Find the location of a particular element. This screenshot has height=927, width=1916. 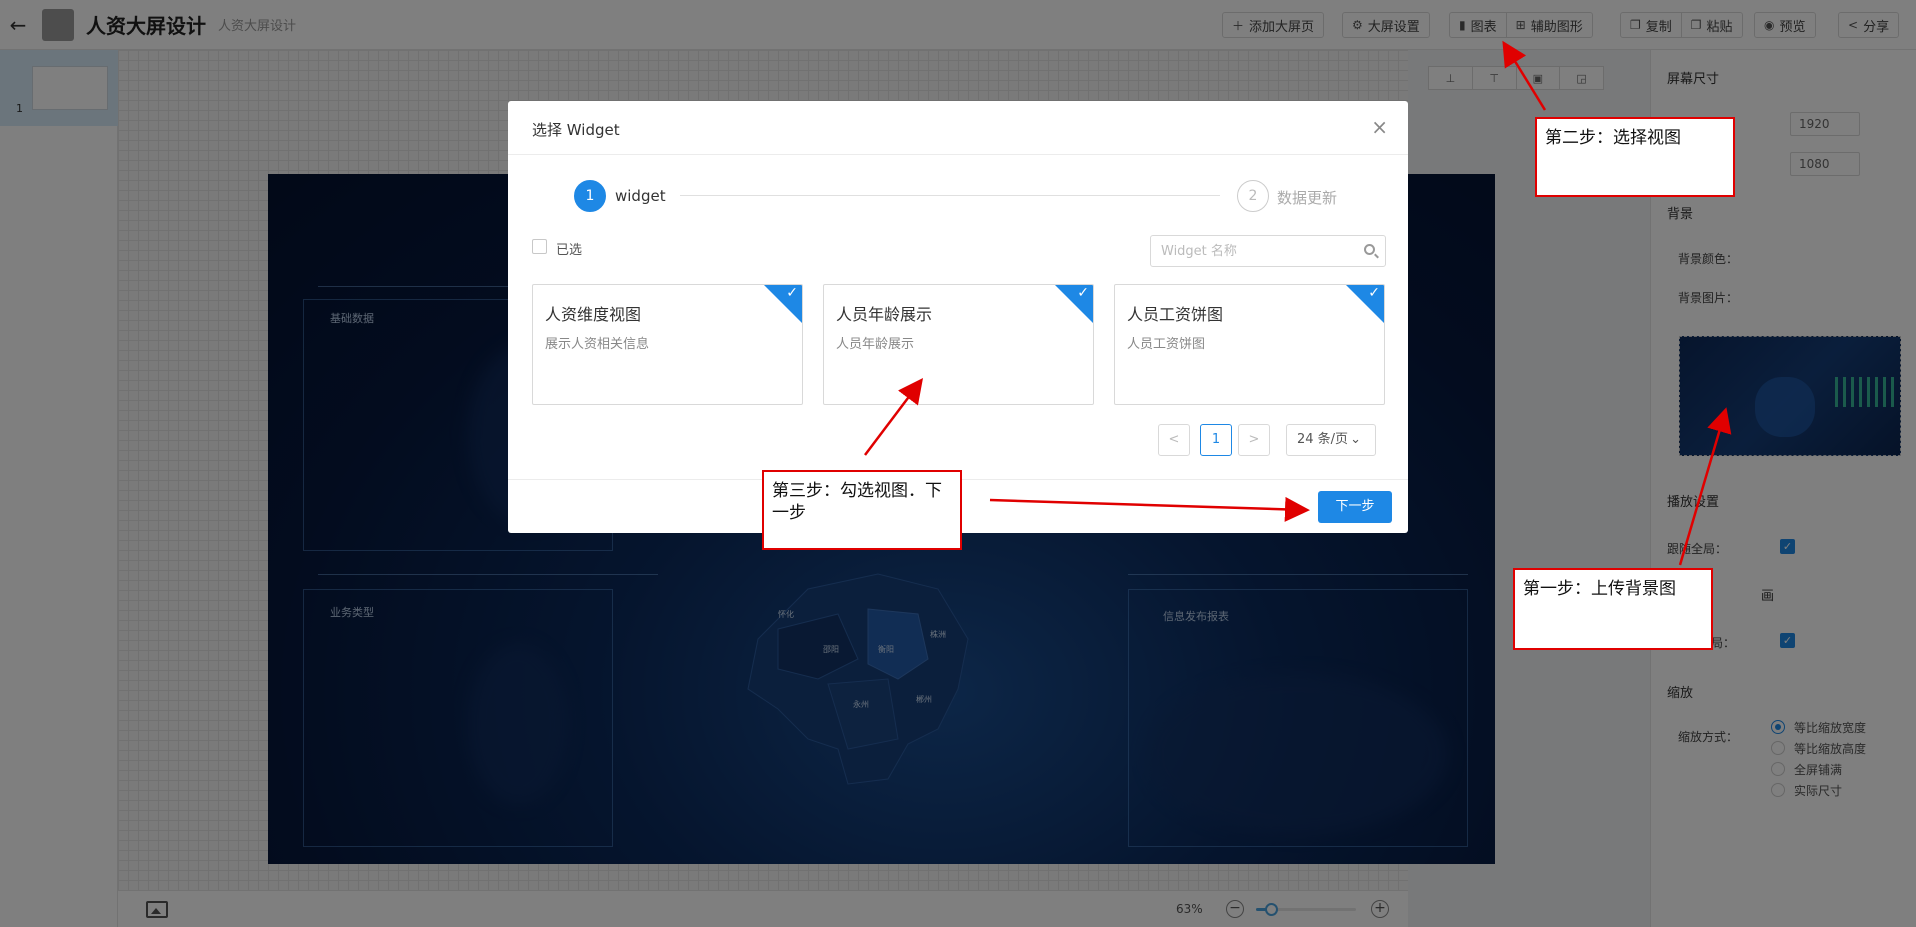

arrow-to-widget-card is located at coordinates (894, 417).